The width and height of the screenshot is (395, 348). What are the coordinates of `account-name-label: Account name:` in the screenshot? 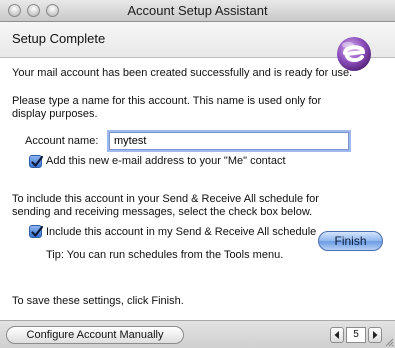 It's located at (62, 141).